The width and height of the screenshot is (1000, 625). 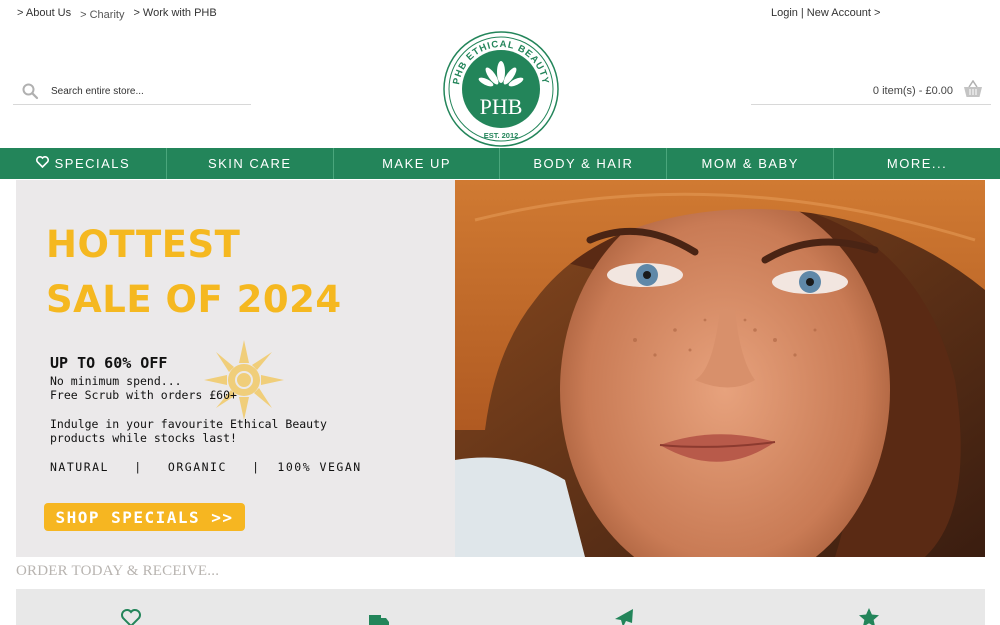 I want to click on search-icon, so click(x=30, y=91).